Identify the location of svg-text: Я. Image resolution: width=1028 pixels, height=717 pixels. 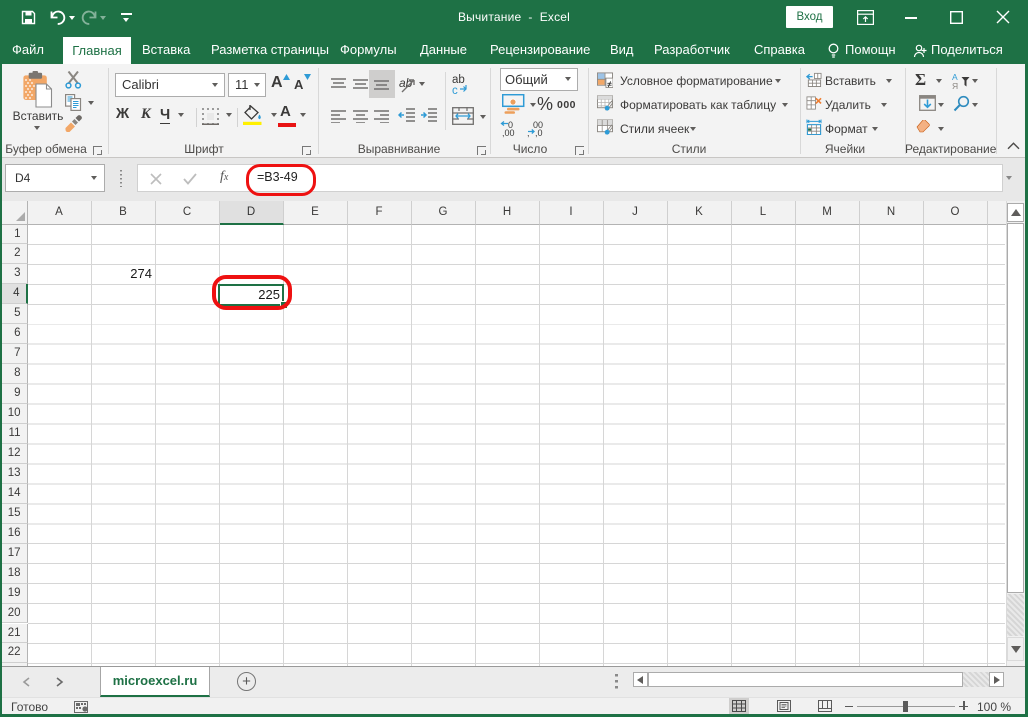
(955, 85).